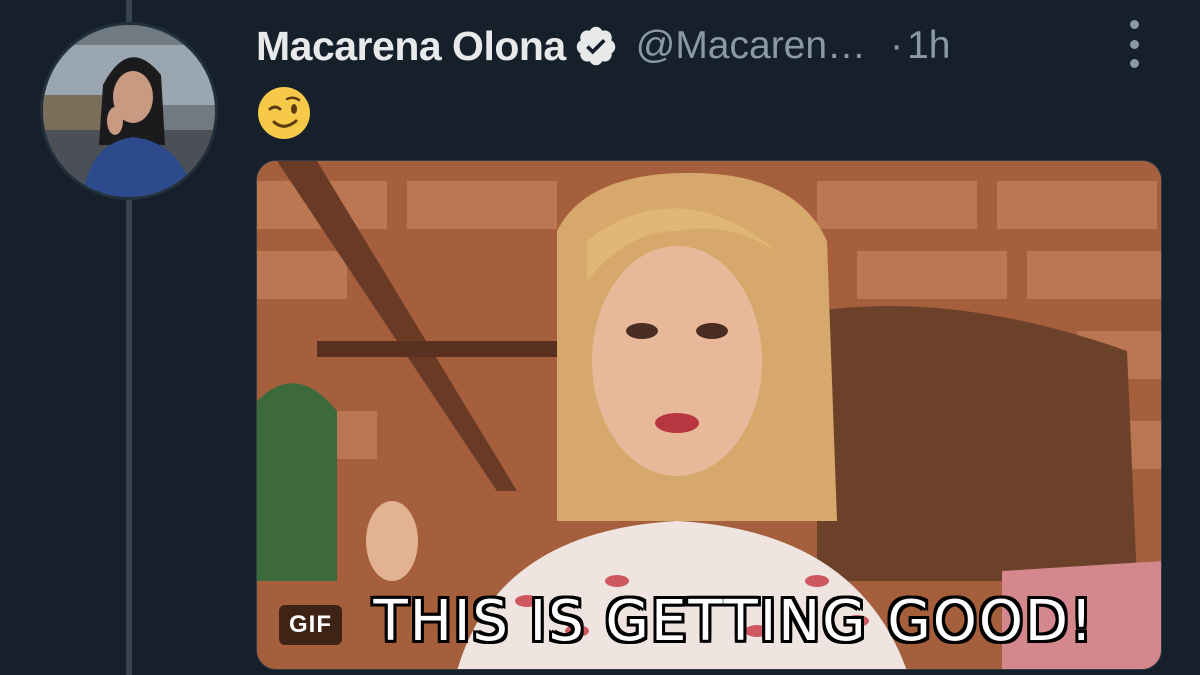 This screenshot has width=1200, height=675. I want to click on gif-badge: GIF, so click(310, 625).